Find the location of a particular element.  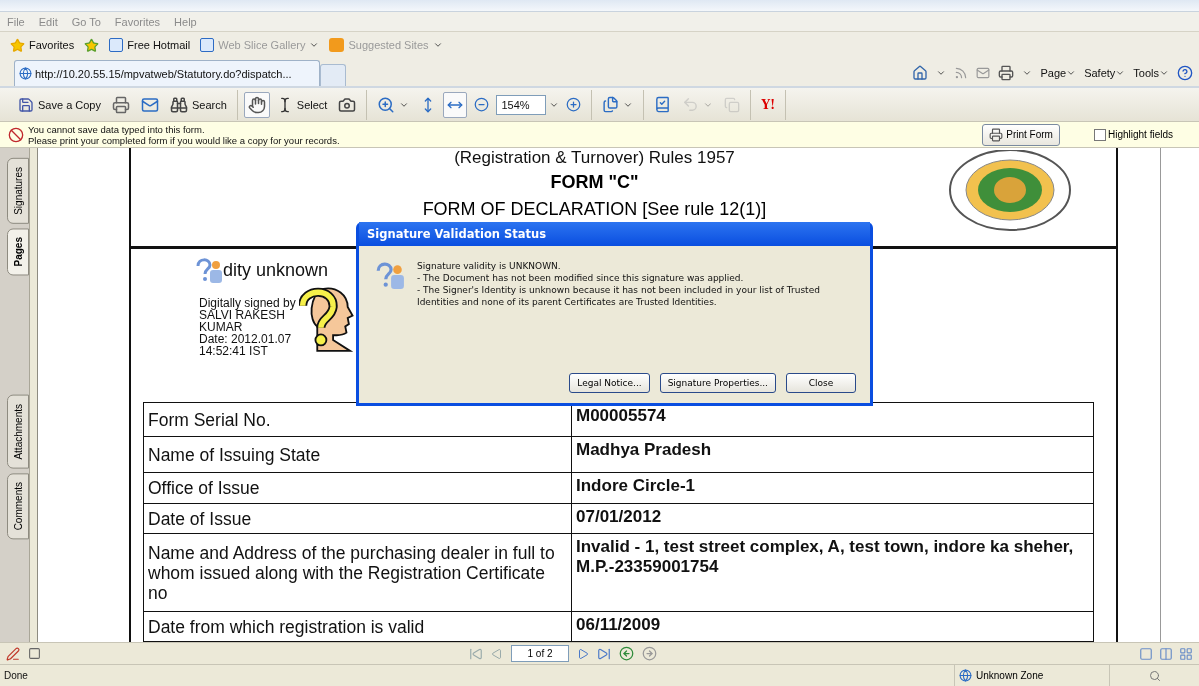

single-page-icon is located at coordinates (1146, 653).